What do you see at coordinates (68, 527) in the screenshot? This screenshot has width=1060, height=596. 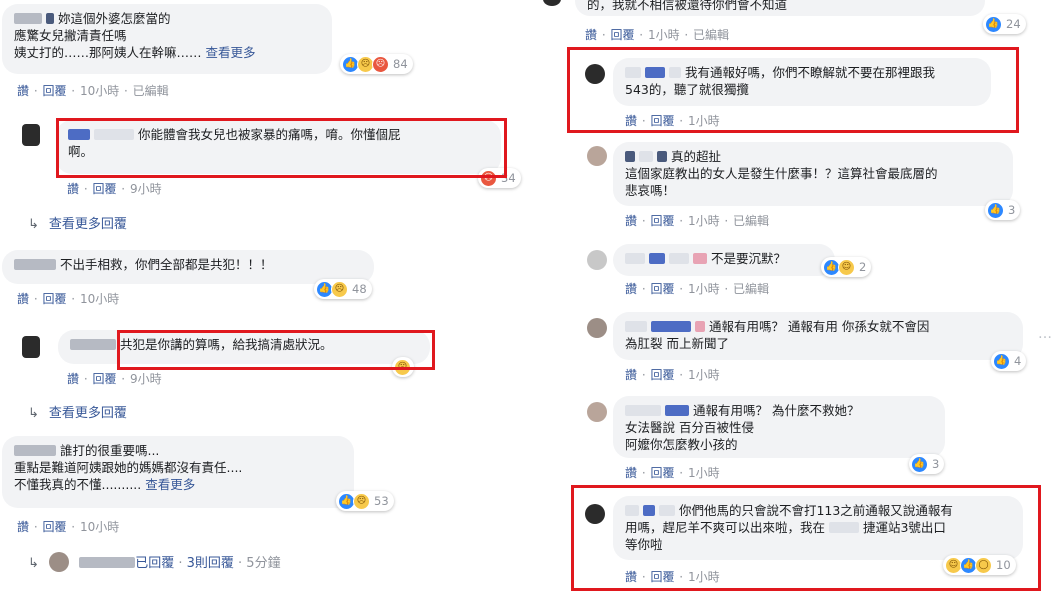 I see `comment-actions: 讚 · 回覆 · 10小時` at bounding box center [68, 527].